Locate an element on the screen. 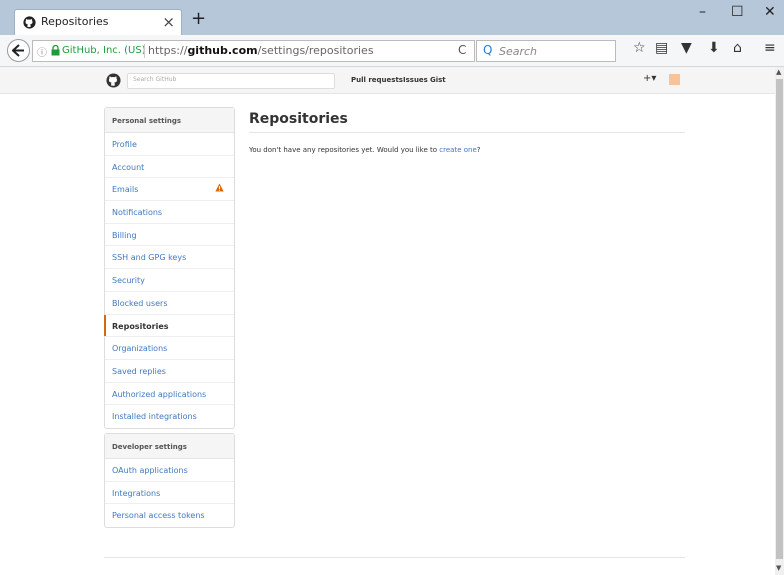  sidebar-item-blocked-users: Blocked users is located at coordinates (169, 303).